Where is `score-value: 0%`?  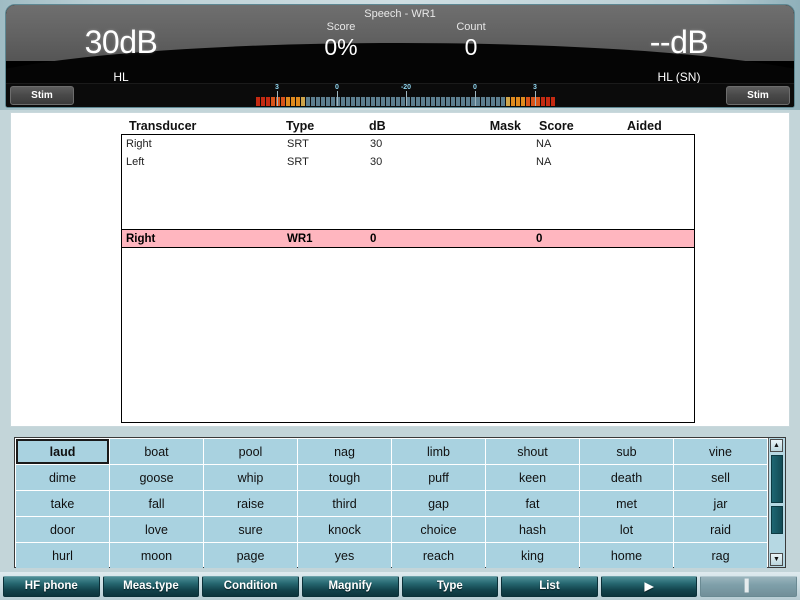
score-value: 0% is located at coordinates (341, 47).